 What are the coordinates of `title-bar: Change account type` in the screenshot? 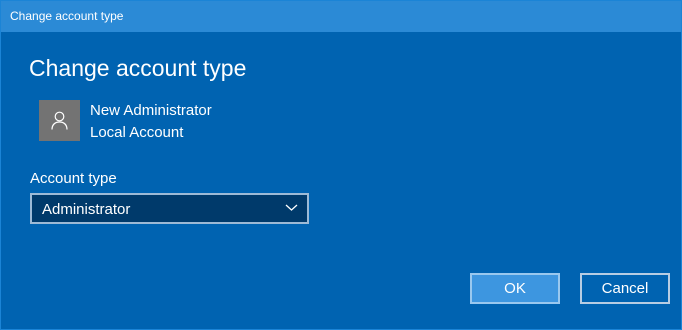 It's located at (341, 16).